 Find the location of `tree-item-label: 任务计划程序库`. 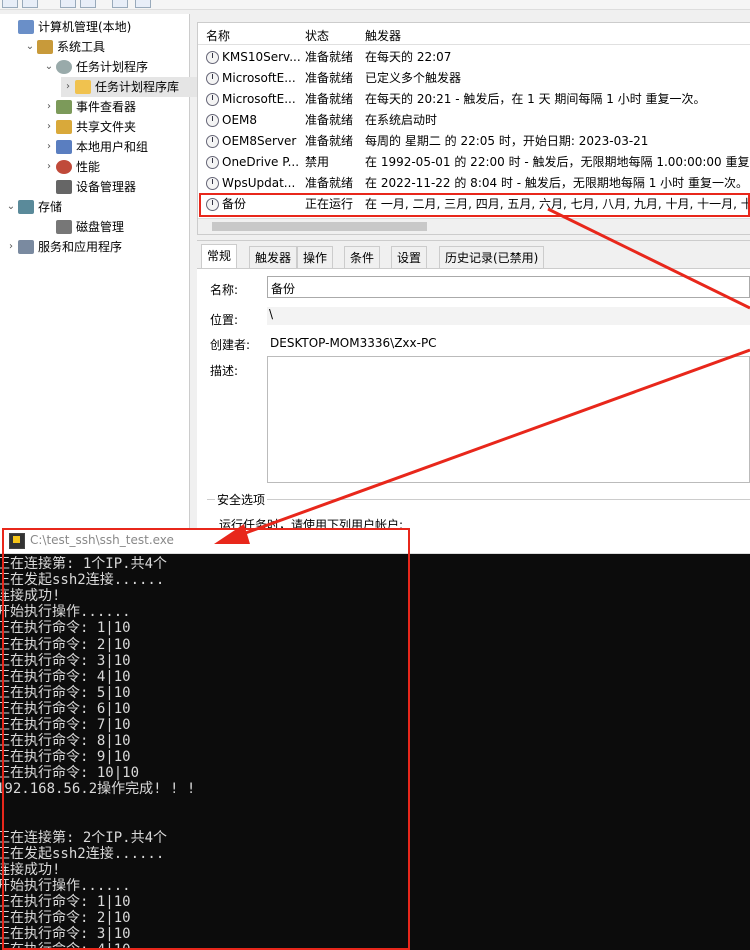

tree-item-label: 任务计划程序库 is located at coordinates (137, 87).